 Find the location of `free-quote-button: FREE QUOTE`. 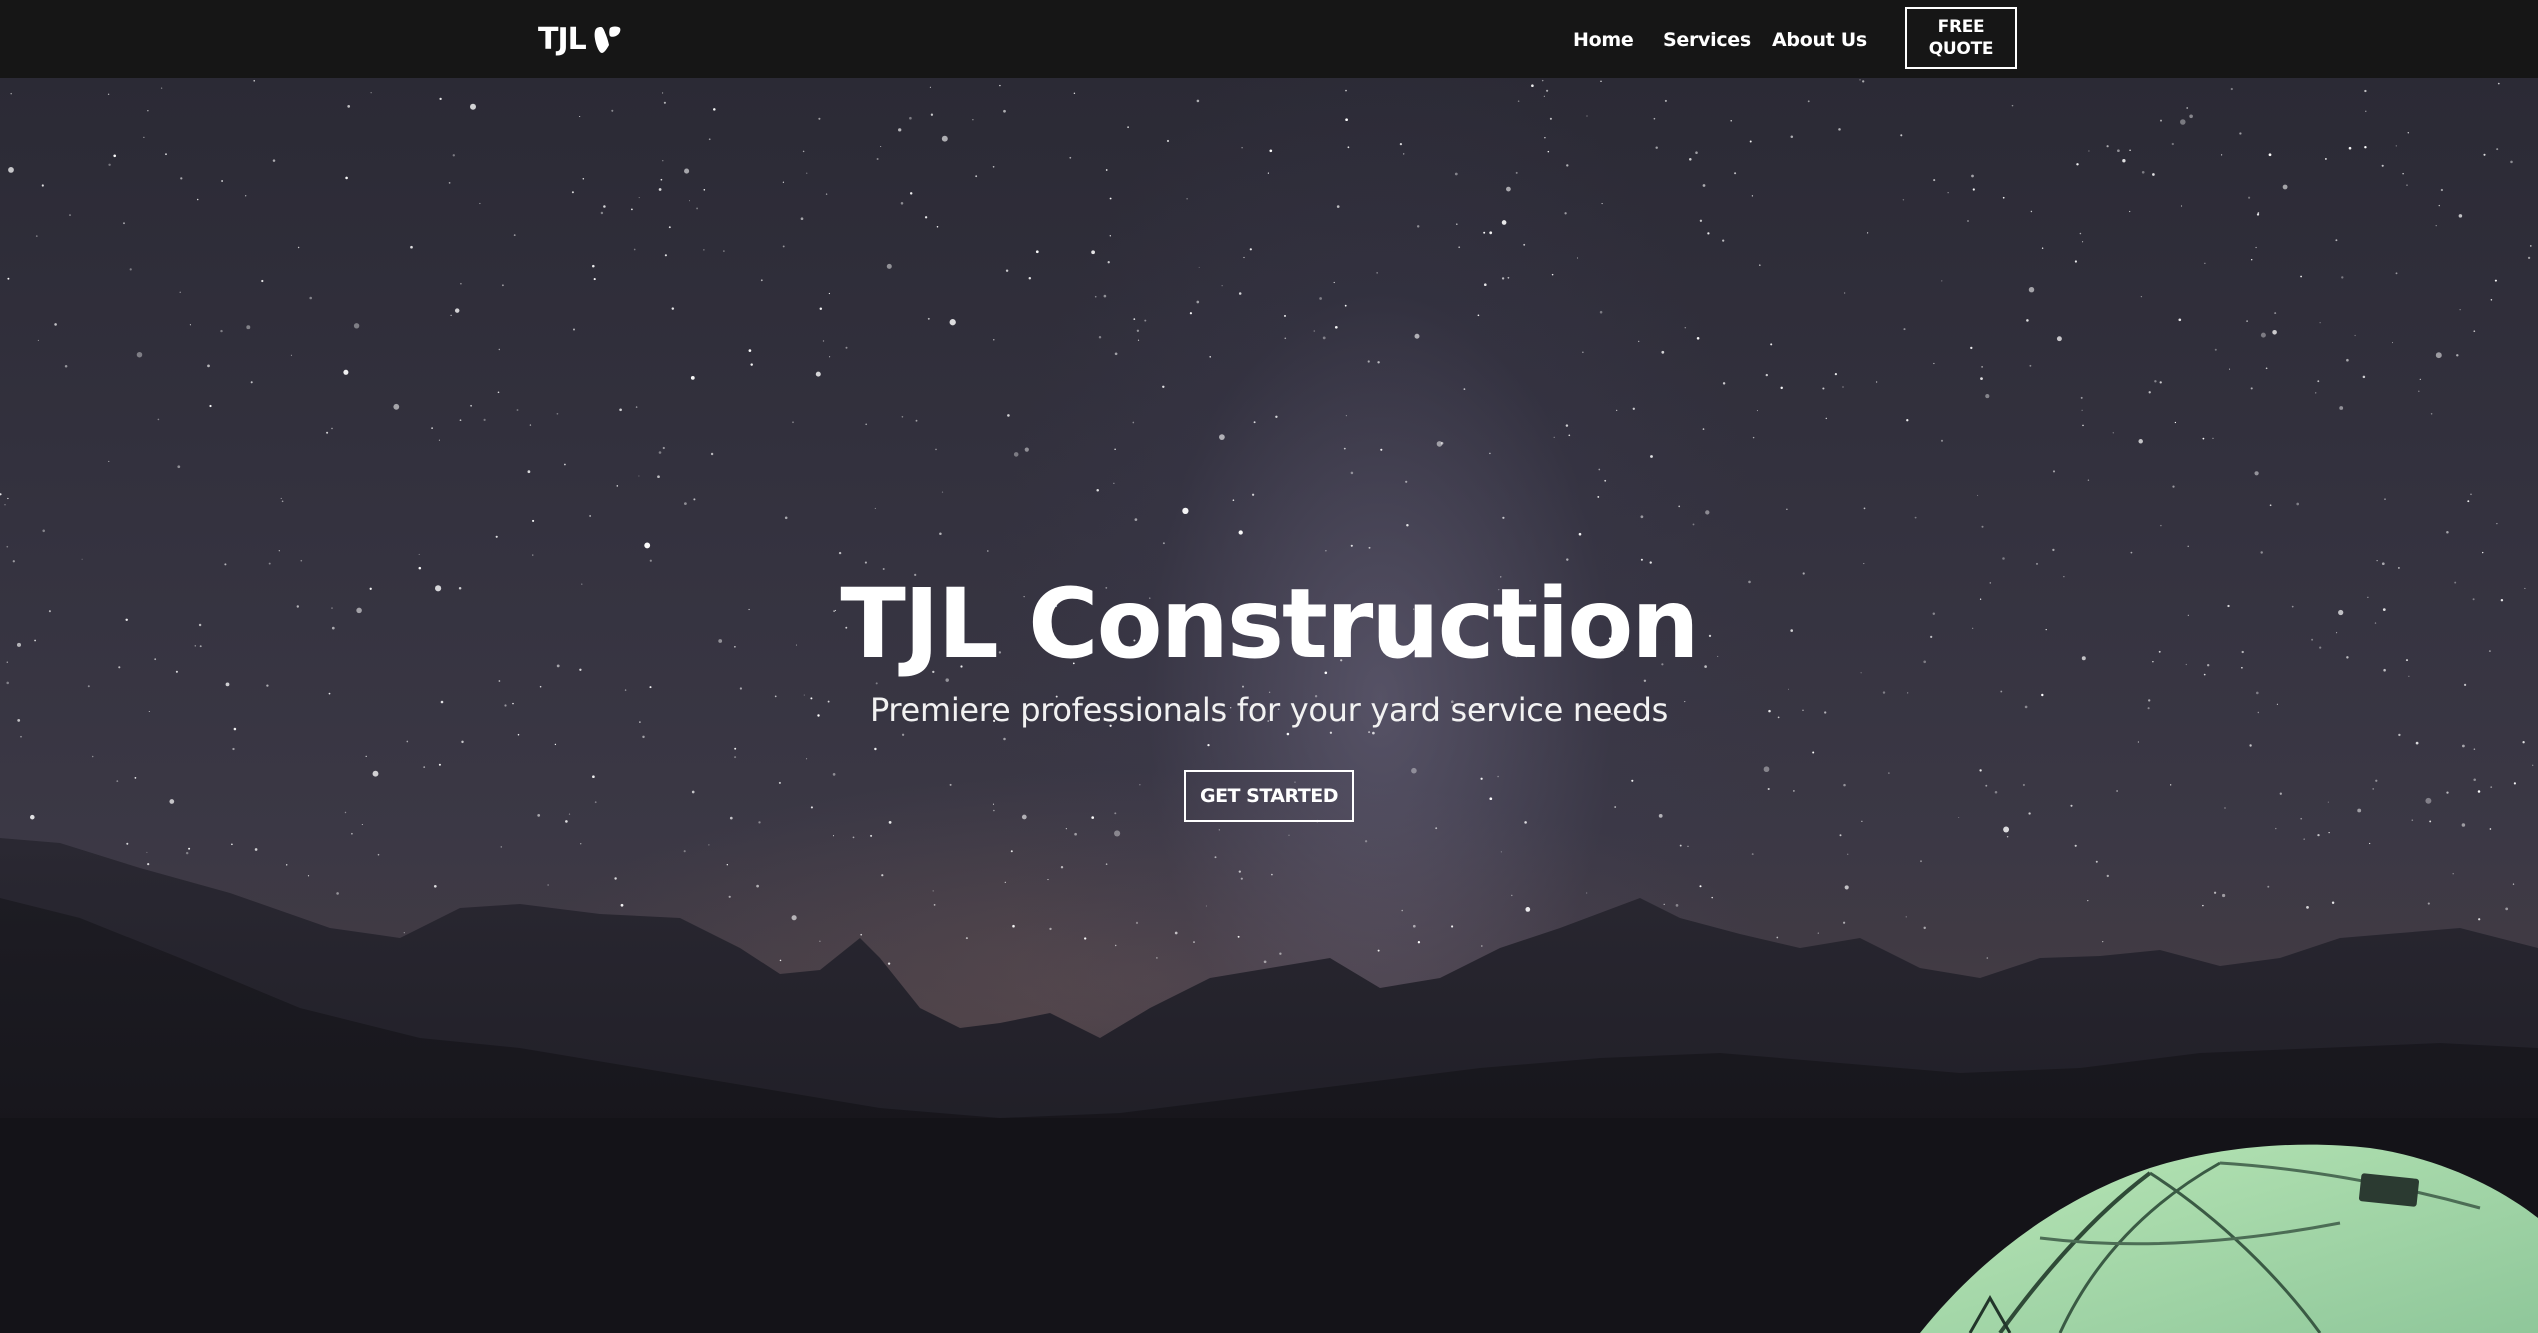

free-quote-button: FREE QUOTE is located at coordinates (1961, 38).